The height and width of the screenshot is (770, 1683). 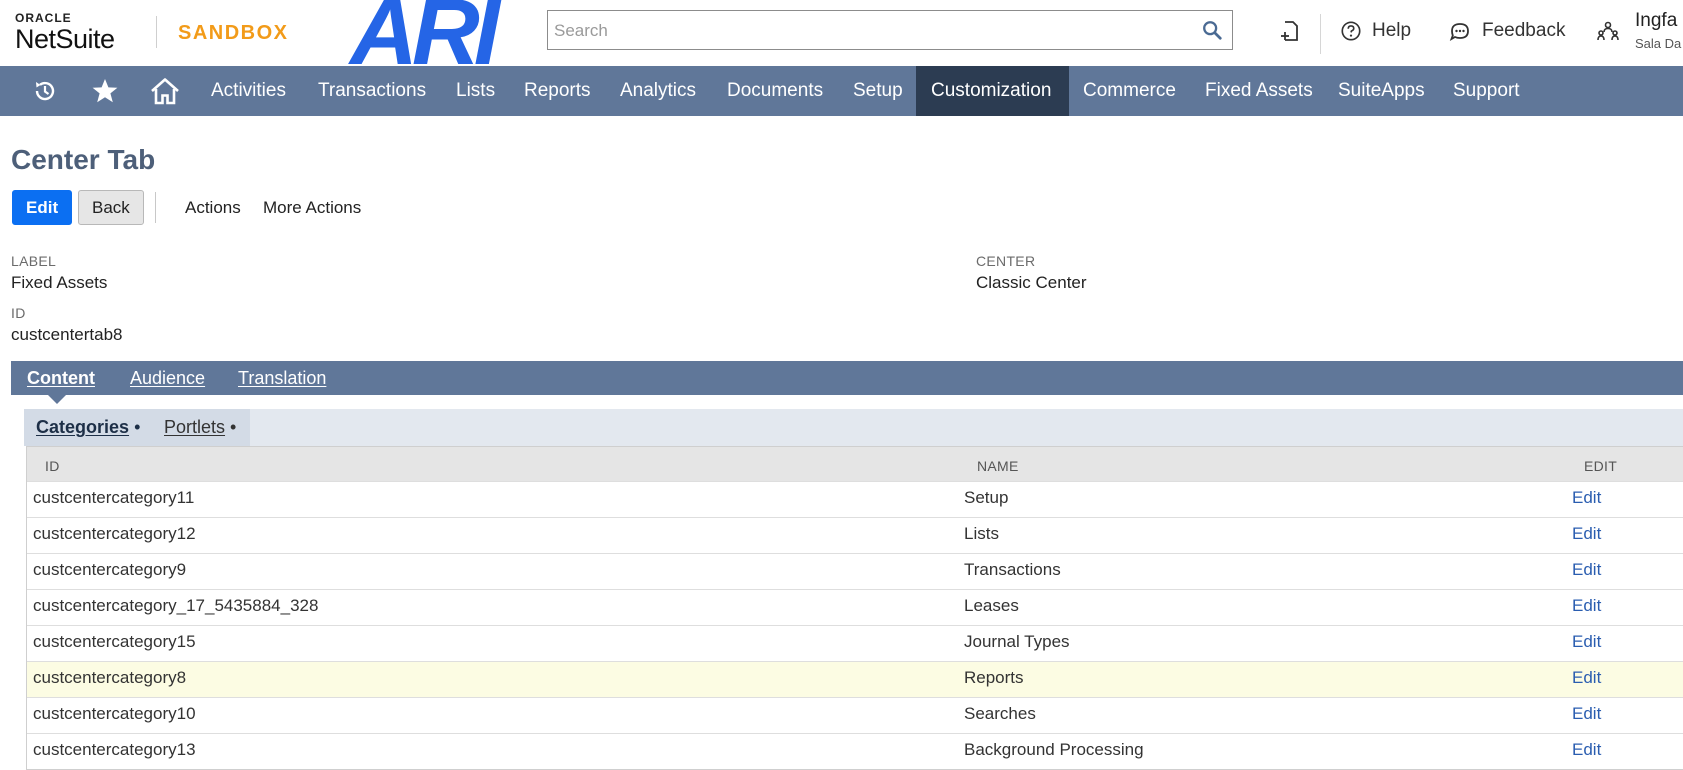 I want to click on nav-commerce: Commerce, so click(x=1129, y=91).